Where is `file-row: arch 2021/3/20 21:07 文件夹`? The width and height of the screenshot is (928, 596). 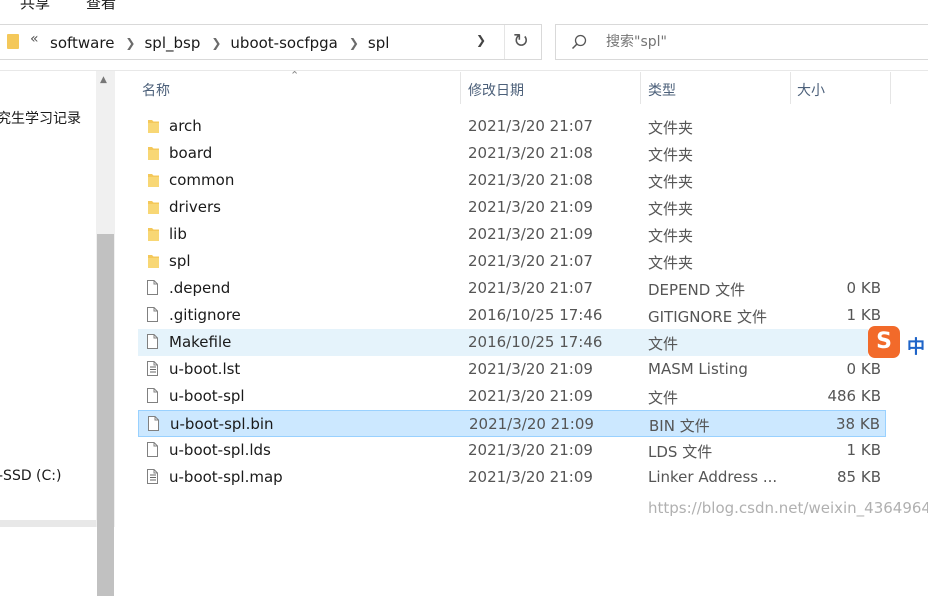
file-row: arch 2021/3/20 21:07 文件夹 is located at coordinates (512, 126).